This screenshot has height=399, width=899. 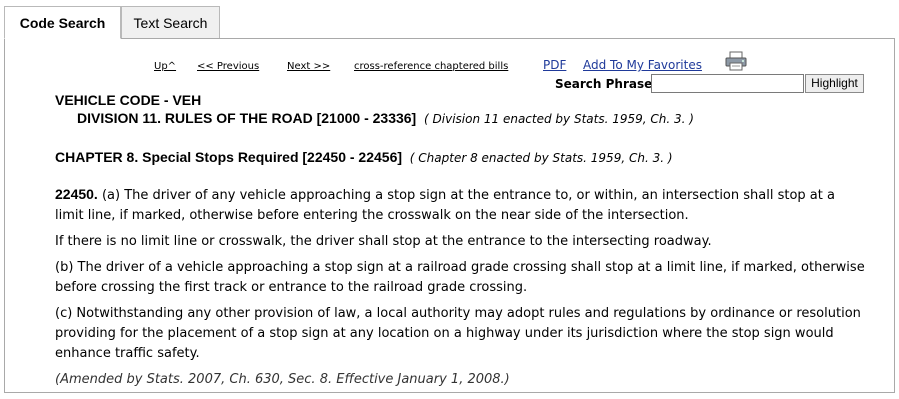 What do you see at coordinates (606, 84) in the screenshot?
I see `search-phrase-label: Search Phrase:` at bounding box center [606, 84].